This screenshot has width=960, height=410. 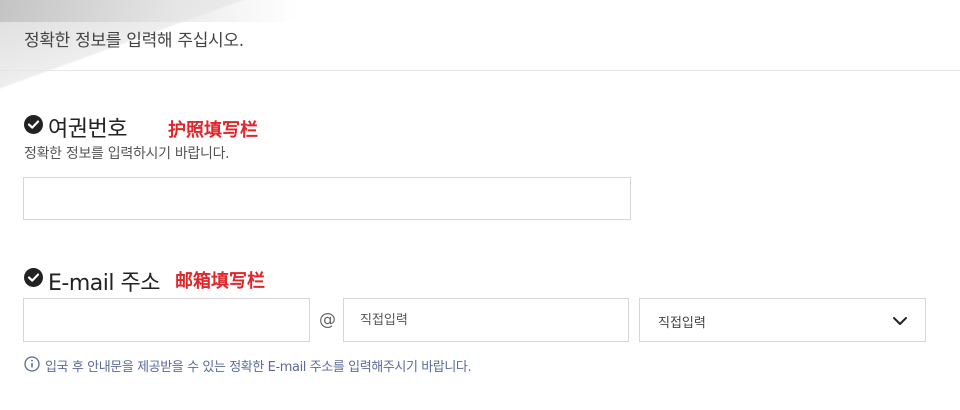 What do you see at coordinates (32, 364) in the screenshot?
I see `info-circle-icon` at bounding box center [32, 364].